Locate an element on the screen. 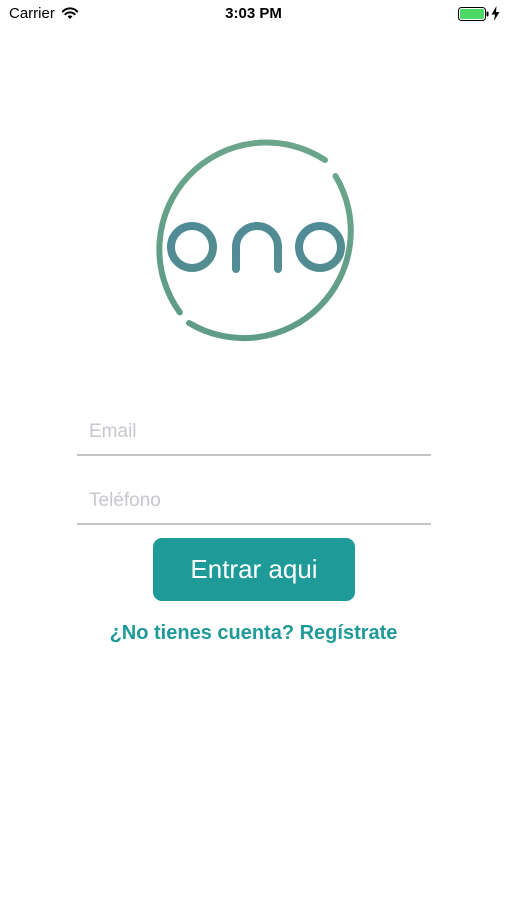 This screenshot has width=507, height=900. clock: 3:03 PM is located at coordinates (253, 13).